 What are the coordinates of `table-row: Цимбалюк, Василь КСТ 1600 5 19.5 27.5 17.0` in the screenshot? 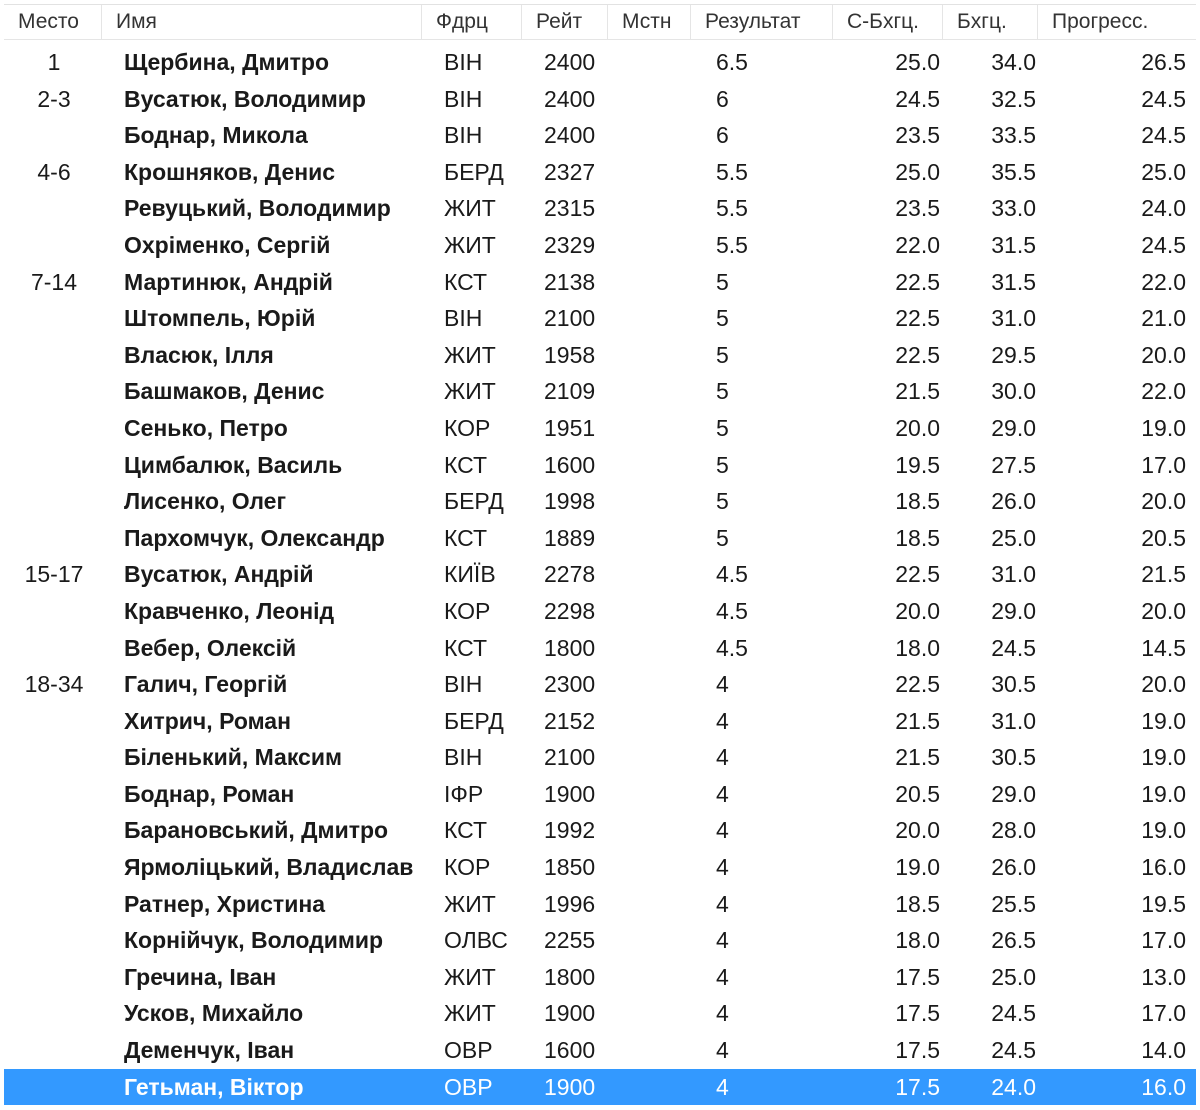 It's located at (600, 465).